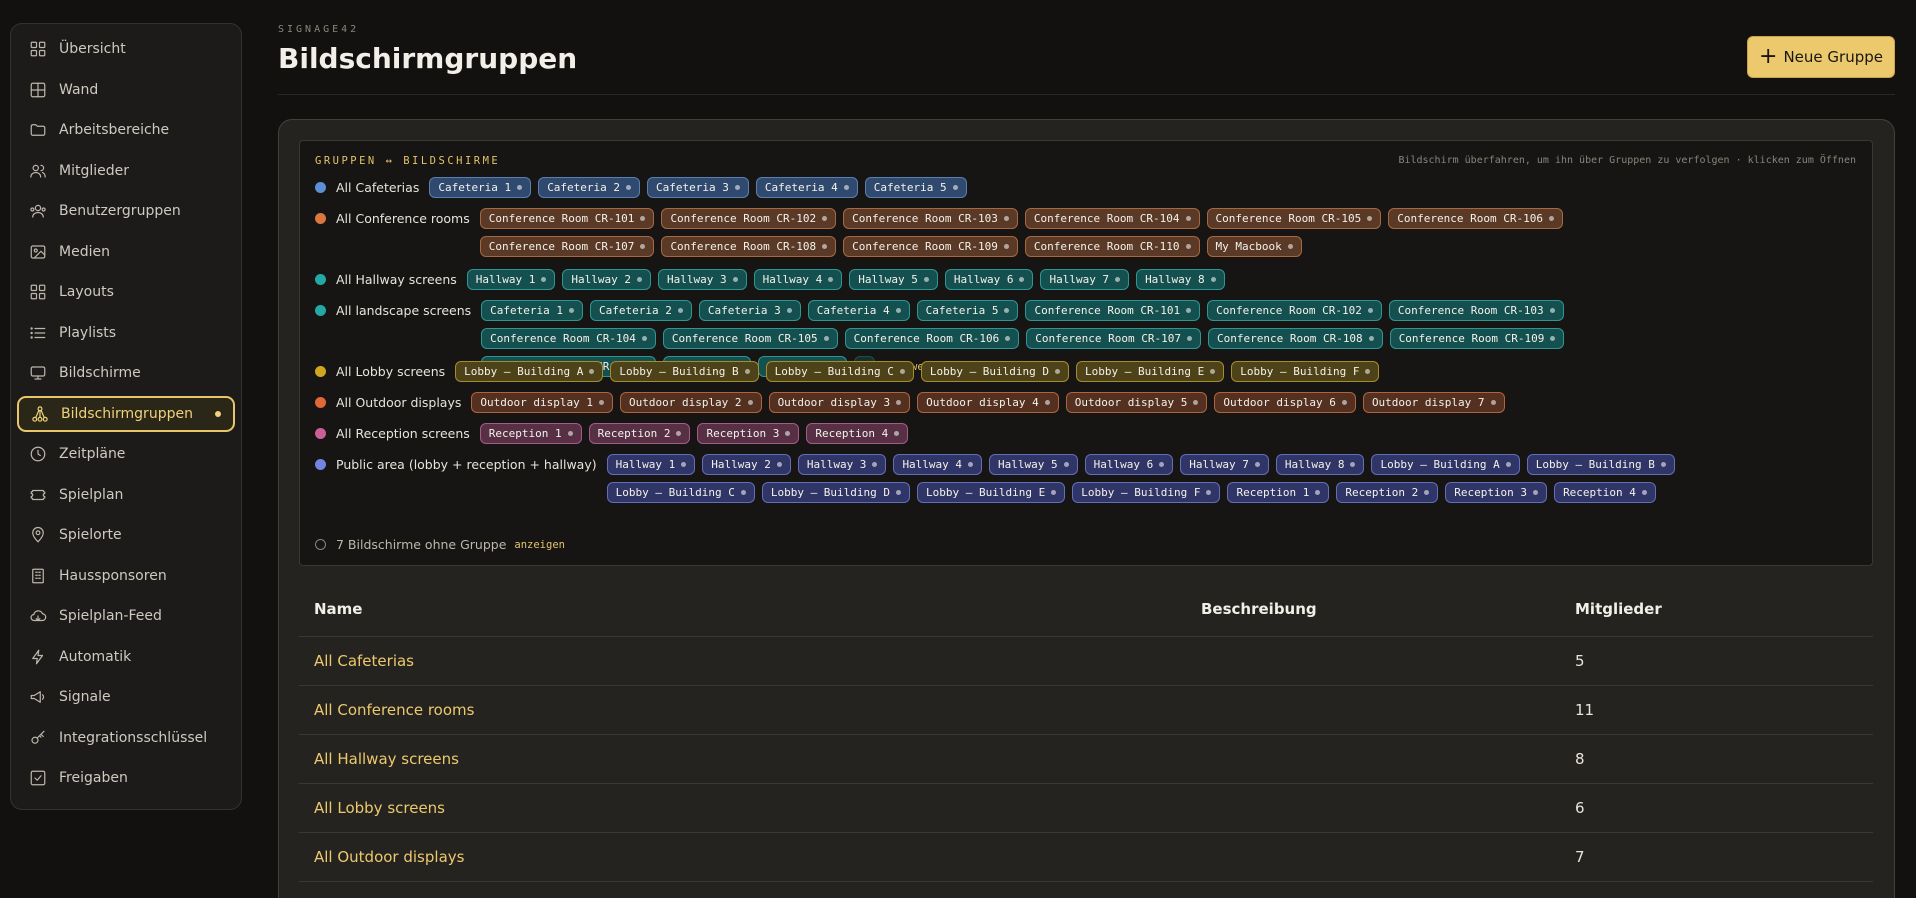 The height and width of the screenshot is (898, 1916). What do you see at coordinates (126, 49) in the screenshot?
I see `sidebar-item-uebersicht: Übersicht` at bounding box center [126, 49].